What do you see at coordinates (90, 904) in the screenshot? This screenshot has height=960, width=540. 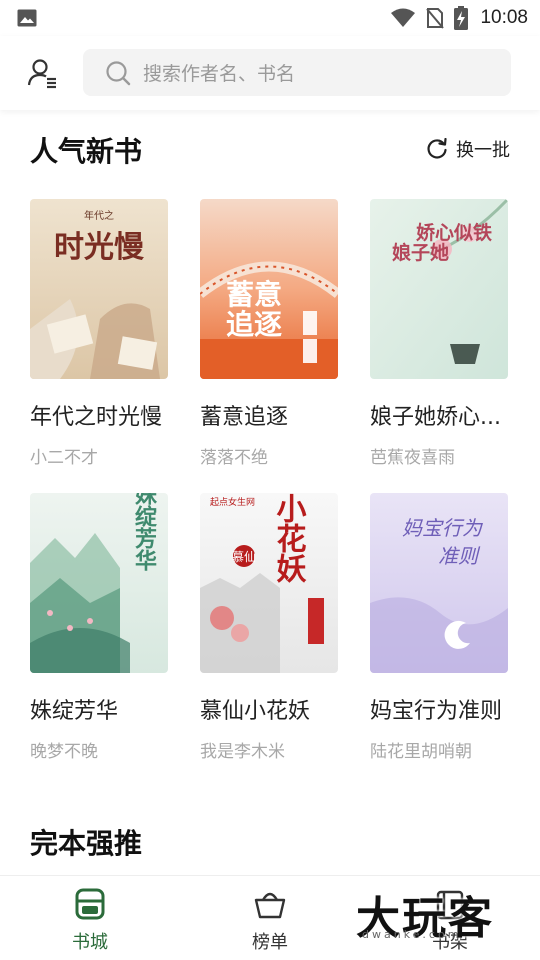 I see `bookstore-icon` at bounding box center [90, 904].